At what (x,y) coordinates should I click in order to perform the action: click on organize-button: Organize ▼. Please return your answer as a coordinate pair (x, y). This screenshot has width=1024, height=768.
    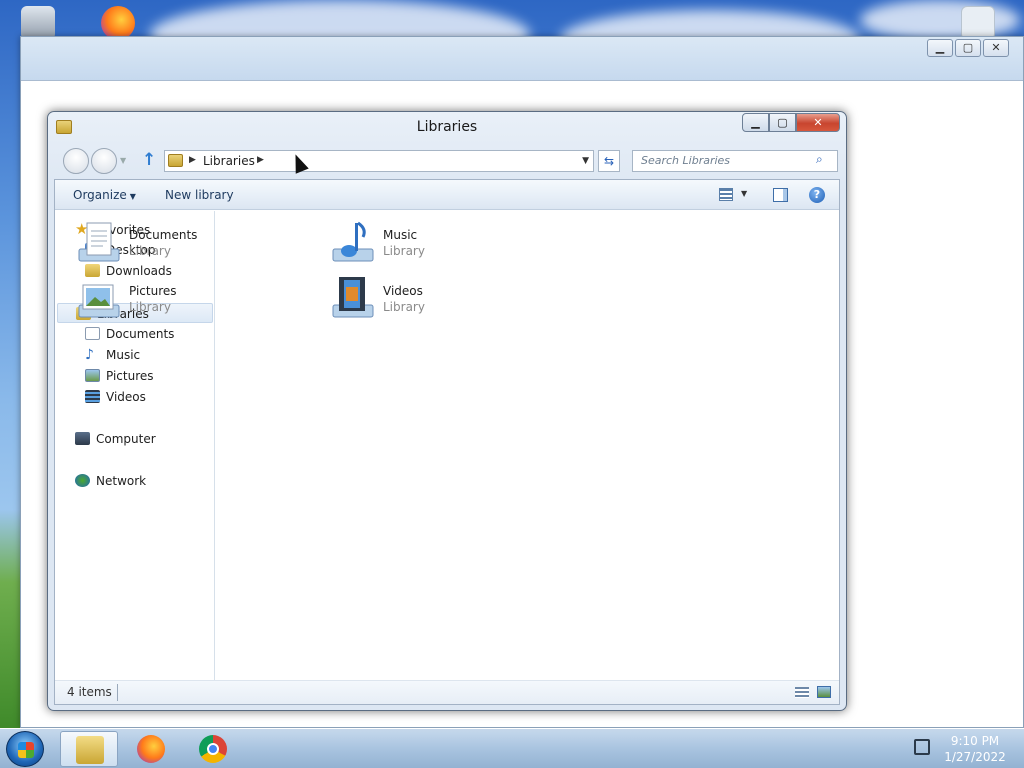
    Looking at the image, I should click on (104, 195).